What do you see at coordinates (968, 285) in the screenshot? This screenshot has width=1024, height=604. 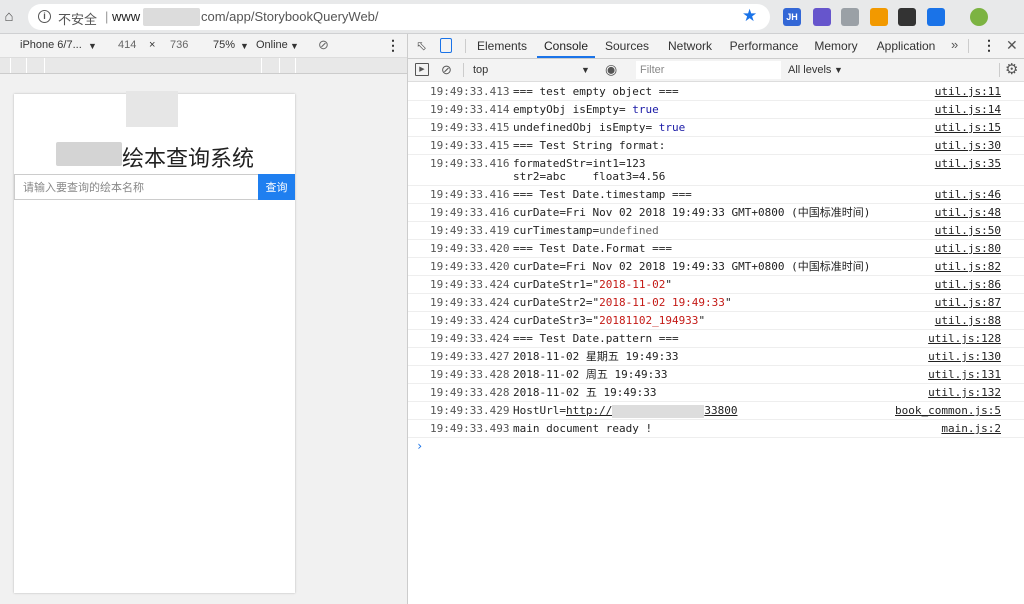 I see `log-source-link: util.js:86` at bounding box center [968, 285].